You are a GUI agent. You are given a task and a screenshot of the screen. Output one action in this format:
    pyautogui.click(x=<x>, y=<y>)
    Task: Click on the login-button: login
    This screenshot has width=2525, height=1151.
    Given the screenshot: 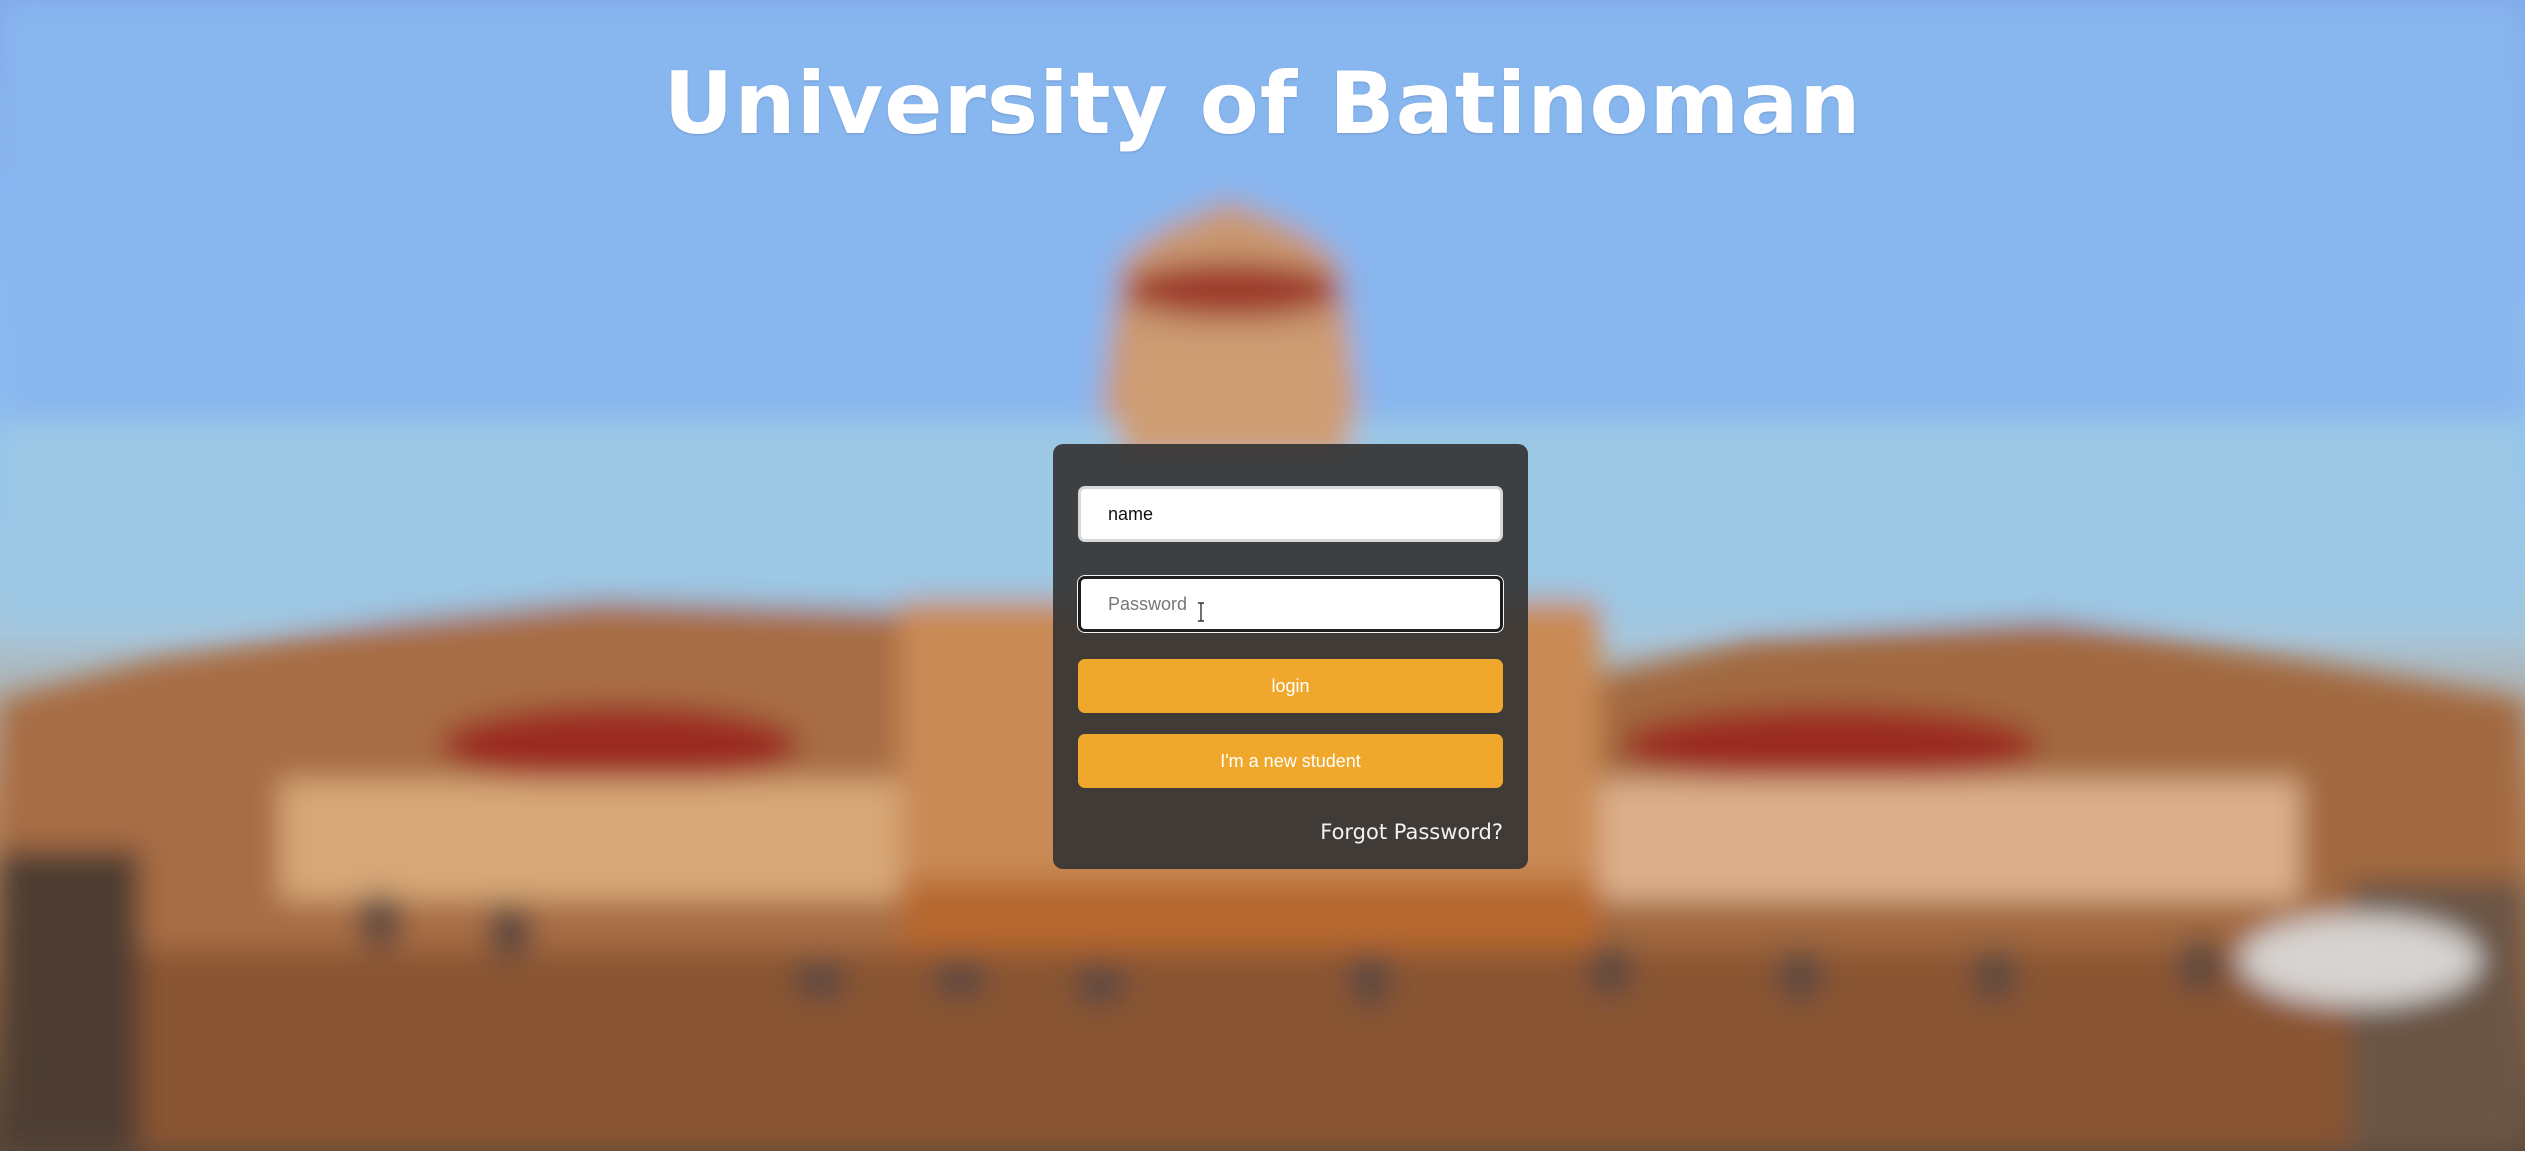 What is the action you would take?
    pyautogui.click(x=1290, y=686)
    